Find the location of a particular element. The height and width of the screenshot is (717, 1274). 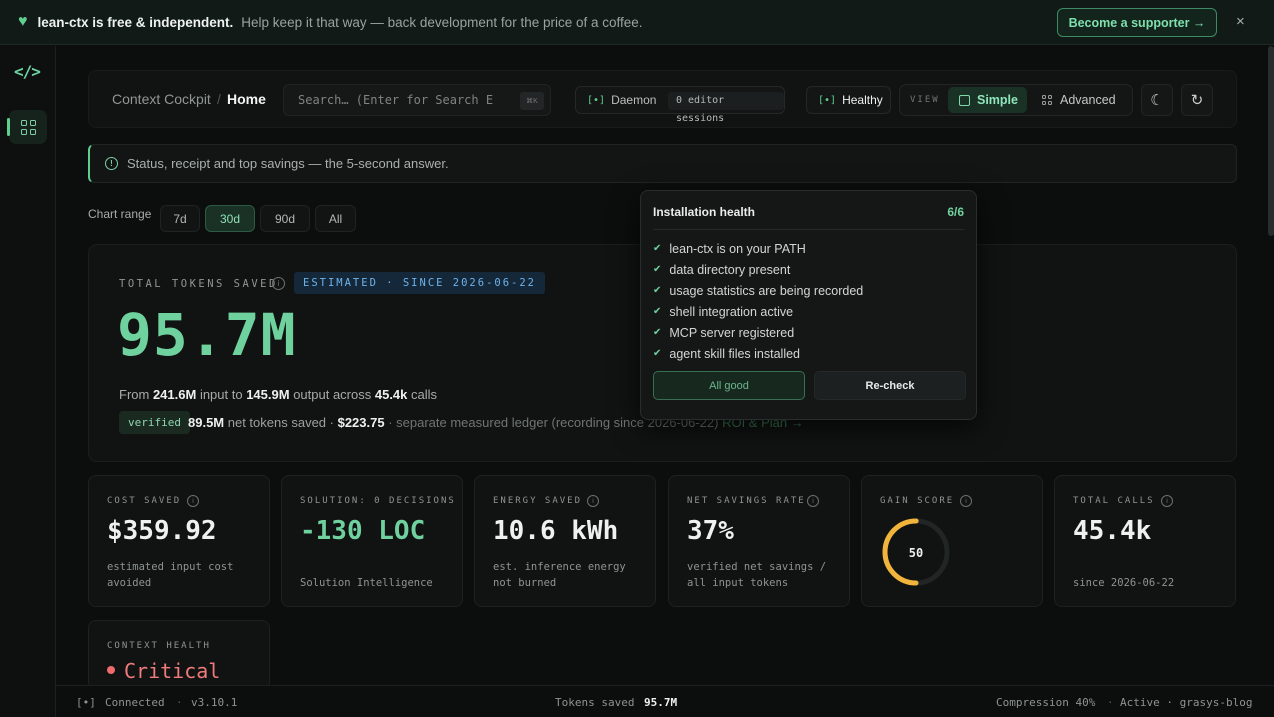

net-tokens: 89.5M is located at coordinates (206, 422).